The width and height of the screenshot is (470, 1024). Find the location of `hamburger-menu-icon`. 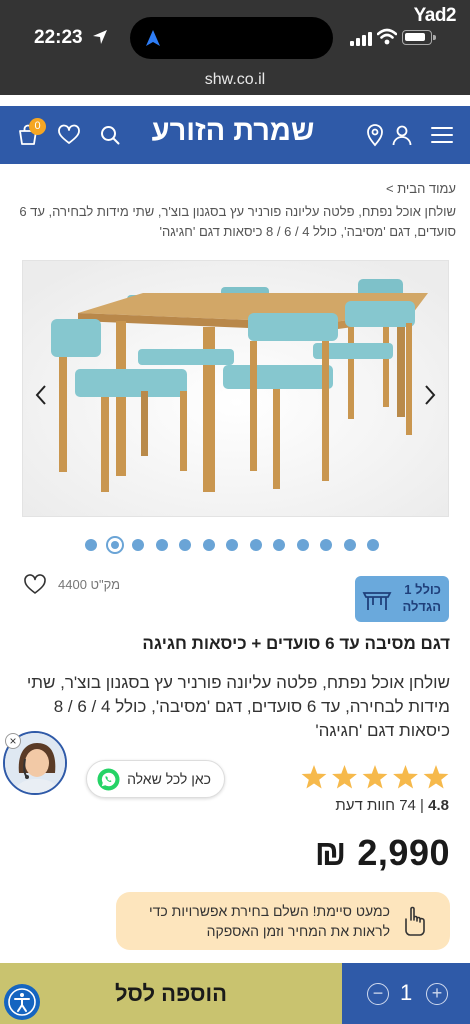

hamburger-menu-icon is located at coordinates (442, 135).